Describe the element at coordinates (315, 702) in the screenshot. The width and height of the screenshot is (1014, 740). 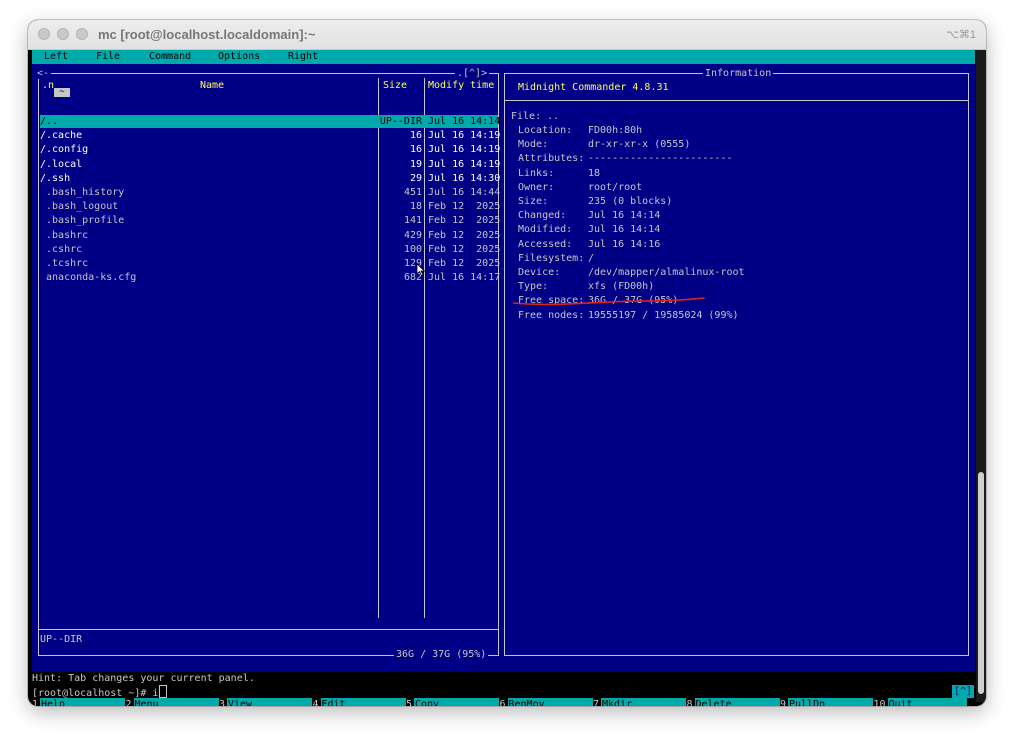
I see `fkey-number: 4` at that location.